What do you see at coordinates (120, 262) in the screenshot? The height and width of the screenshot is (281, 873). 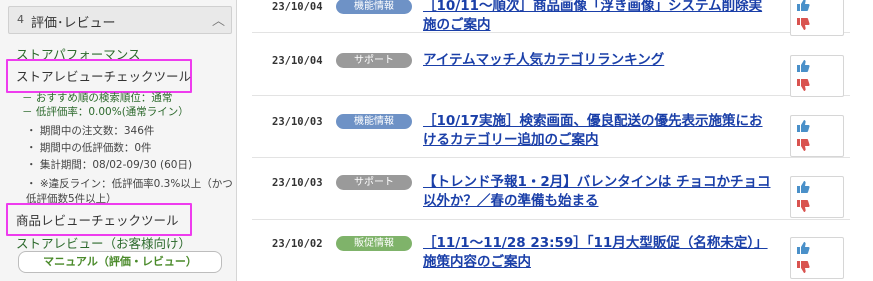 I see `manual-button: マニュアル（評価・レビュー）` at bounding box center [120, 262].